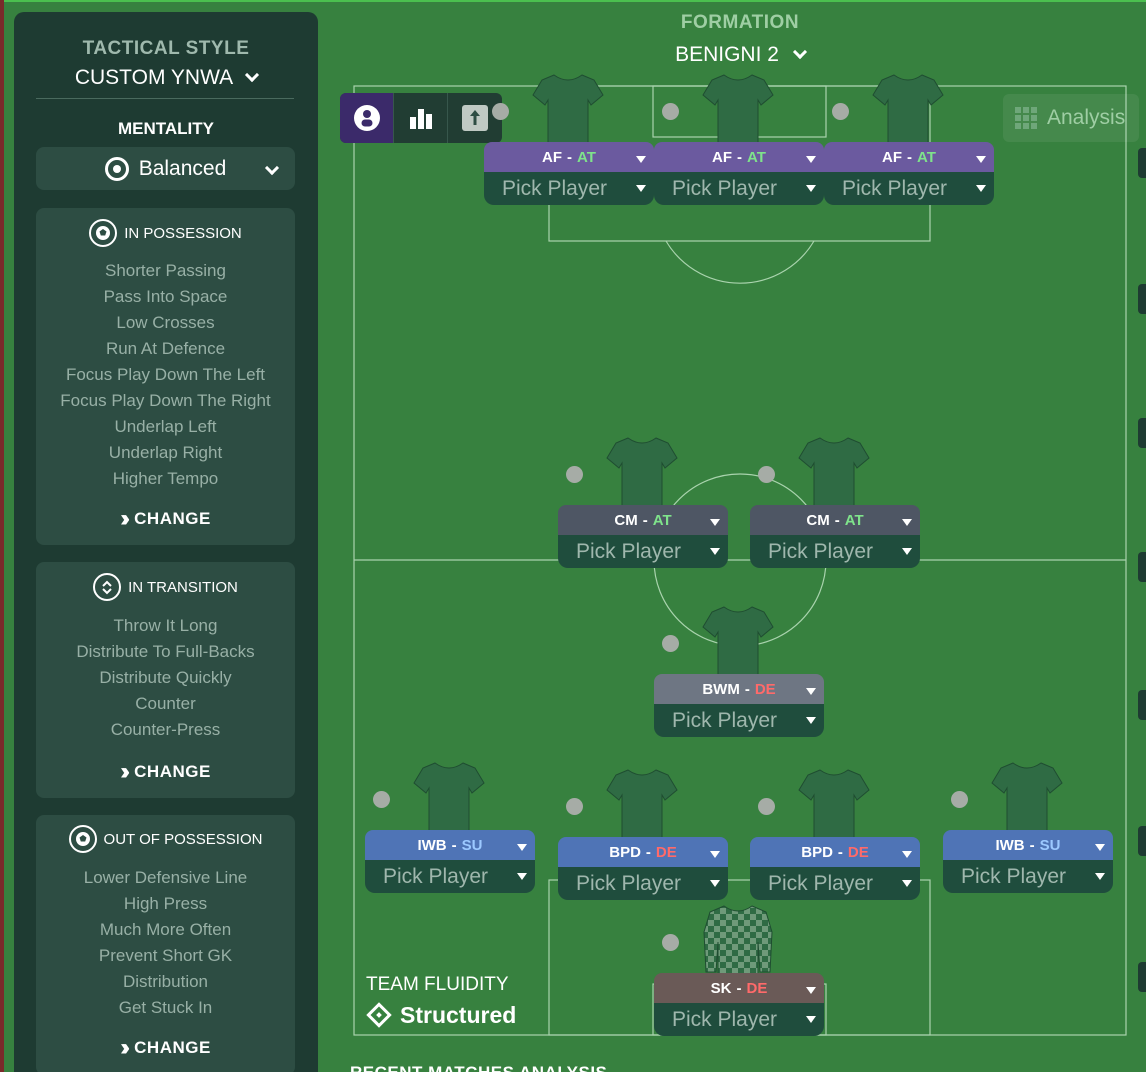  Describe the element at coordinates (183, 587) in the screenshot. I see `in-transition-title: IN TRANSITION` at that location.